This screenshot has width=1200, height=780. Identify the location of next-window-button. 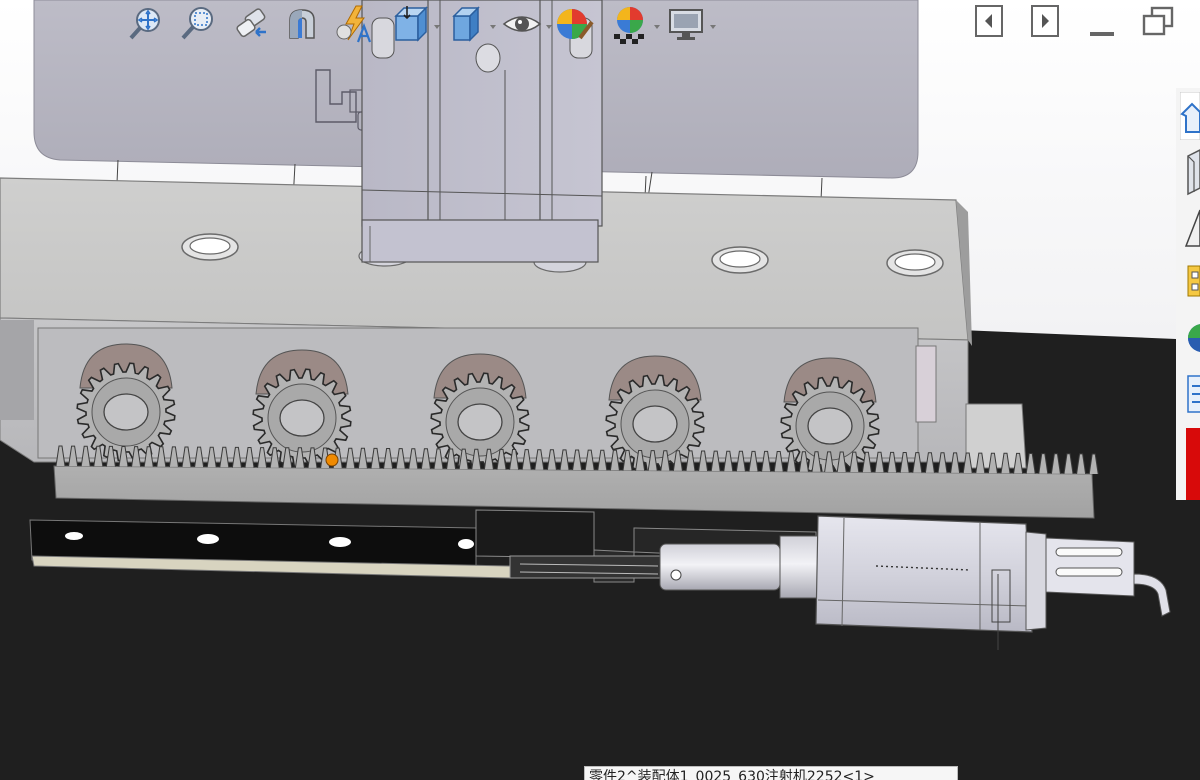
(1046, 21).